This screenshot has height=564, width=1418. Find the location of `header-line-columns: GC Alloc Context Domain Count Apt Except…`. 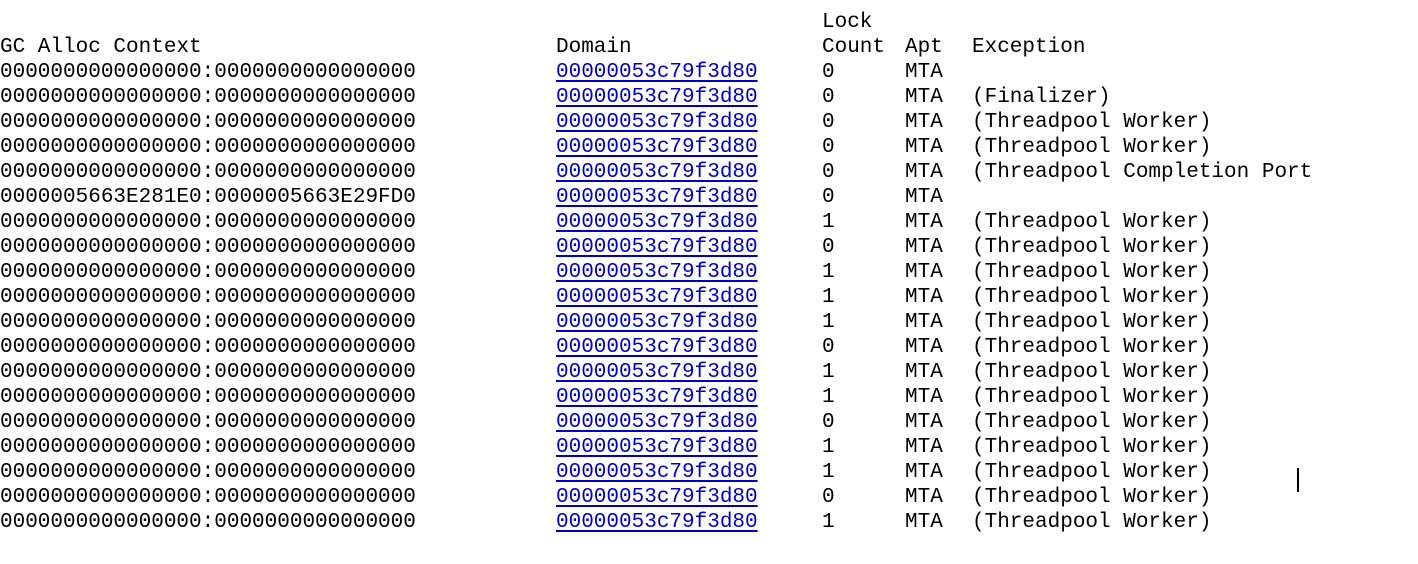

header-line-columns: GC Alloc Context Domain Count Apt Except… is located at coordinates (542, 47).